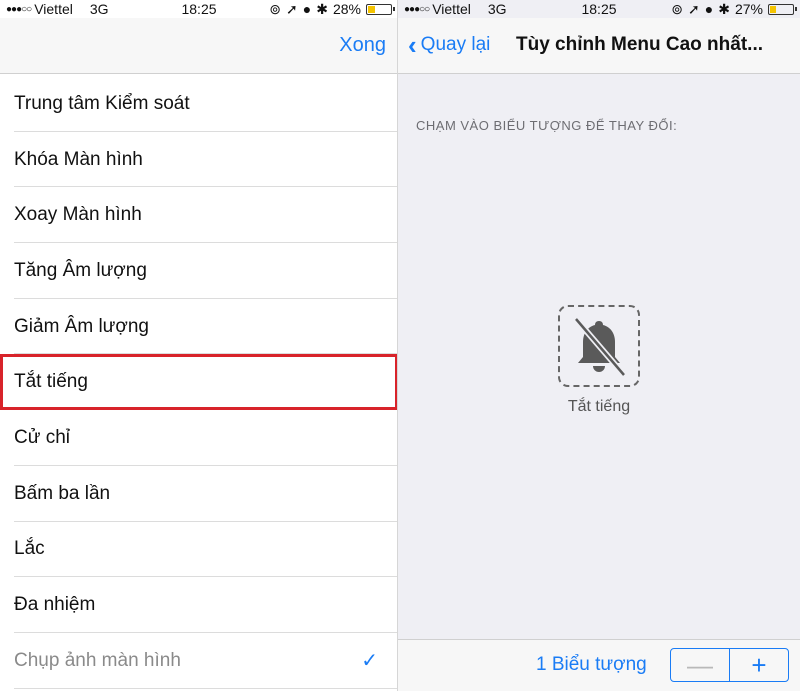 This screenshot has height=691, width=800. What do you see at coordinates (748, 9) in the screenshot?
I see `battery-percent: 27%` at bounding box center [748, 9].